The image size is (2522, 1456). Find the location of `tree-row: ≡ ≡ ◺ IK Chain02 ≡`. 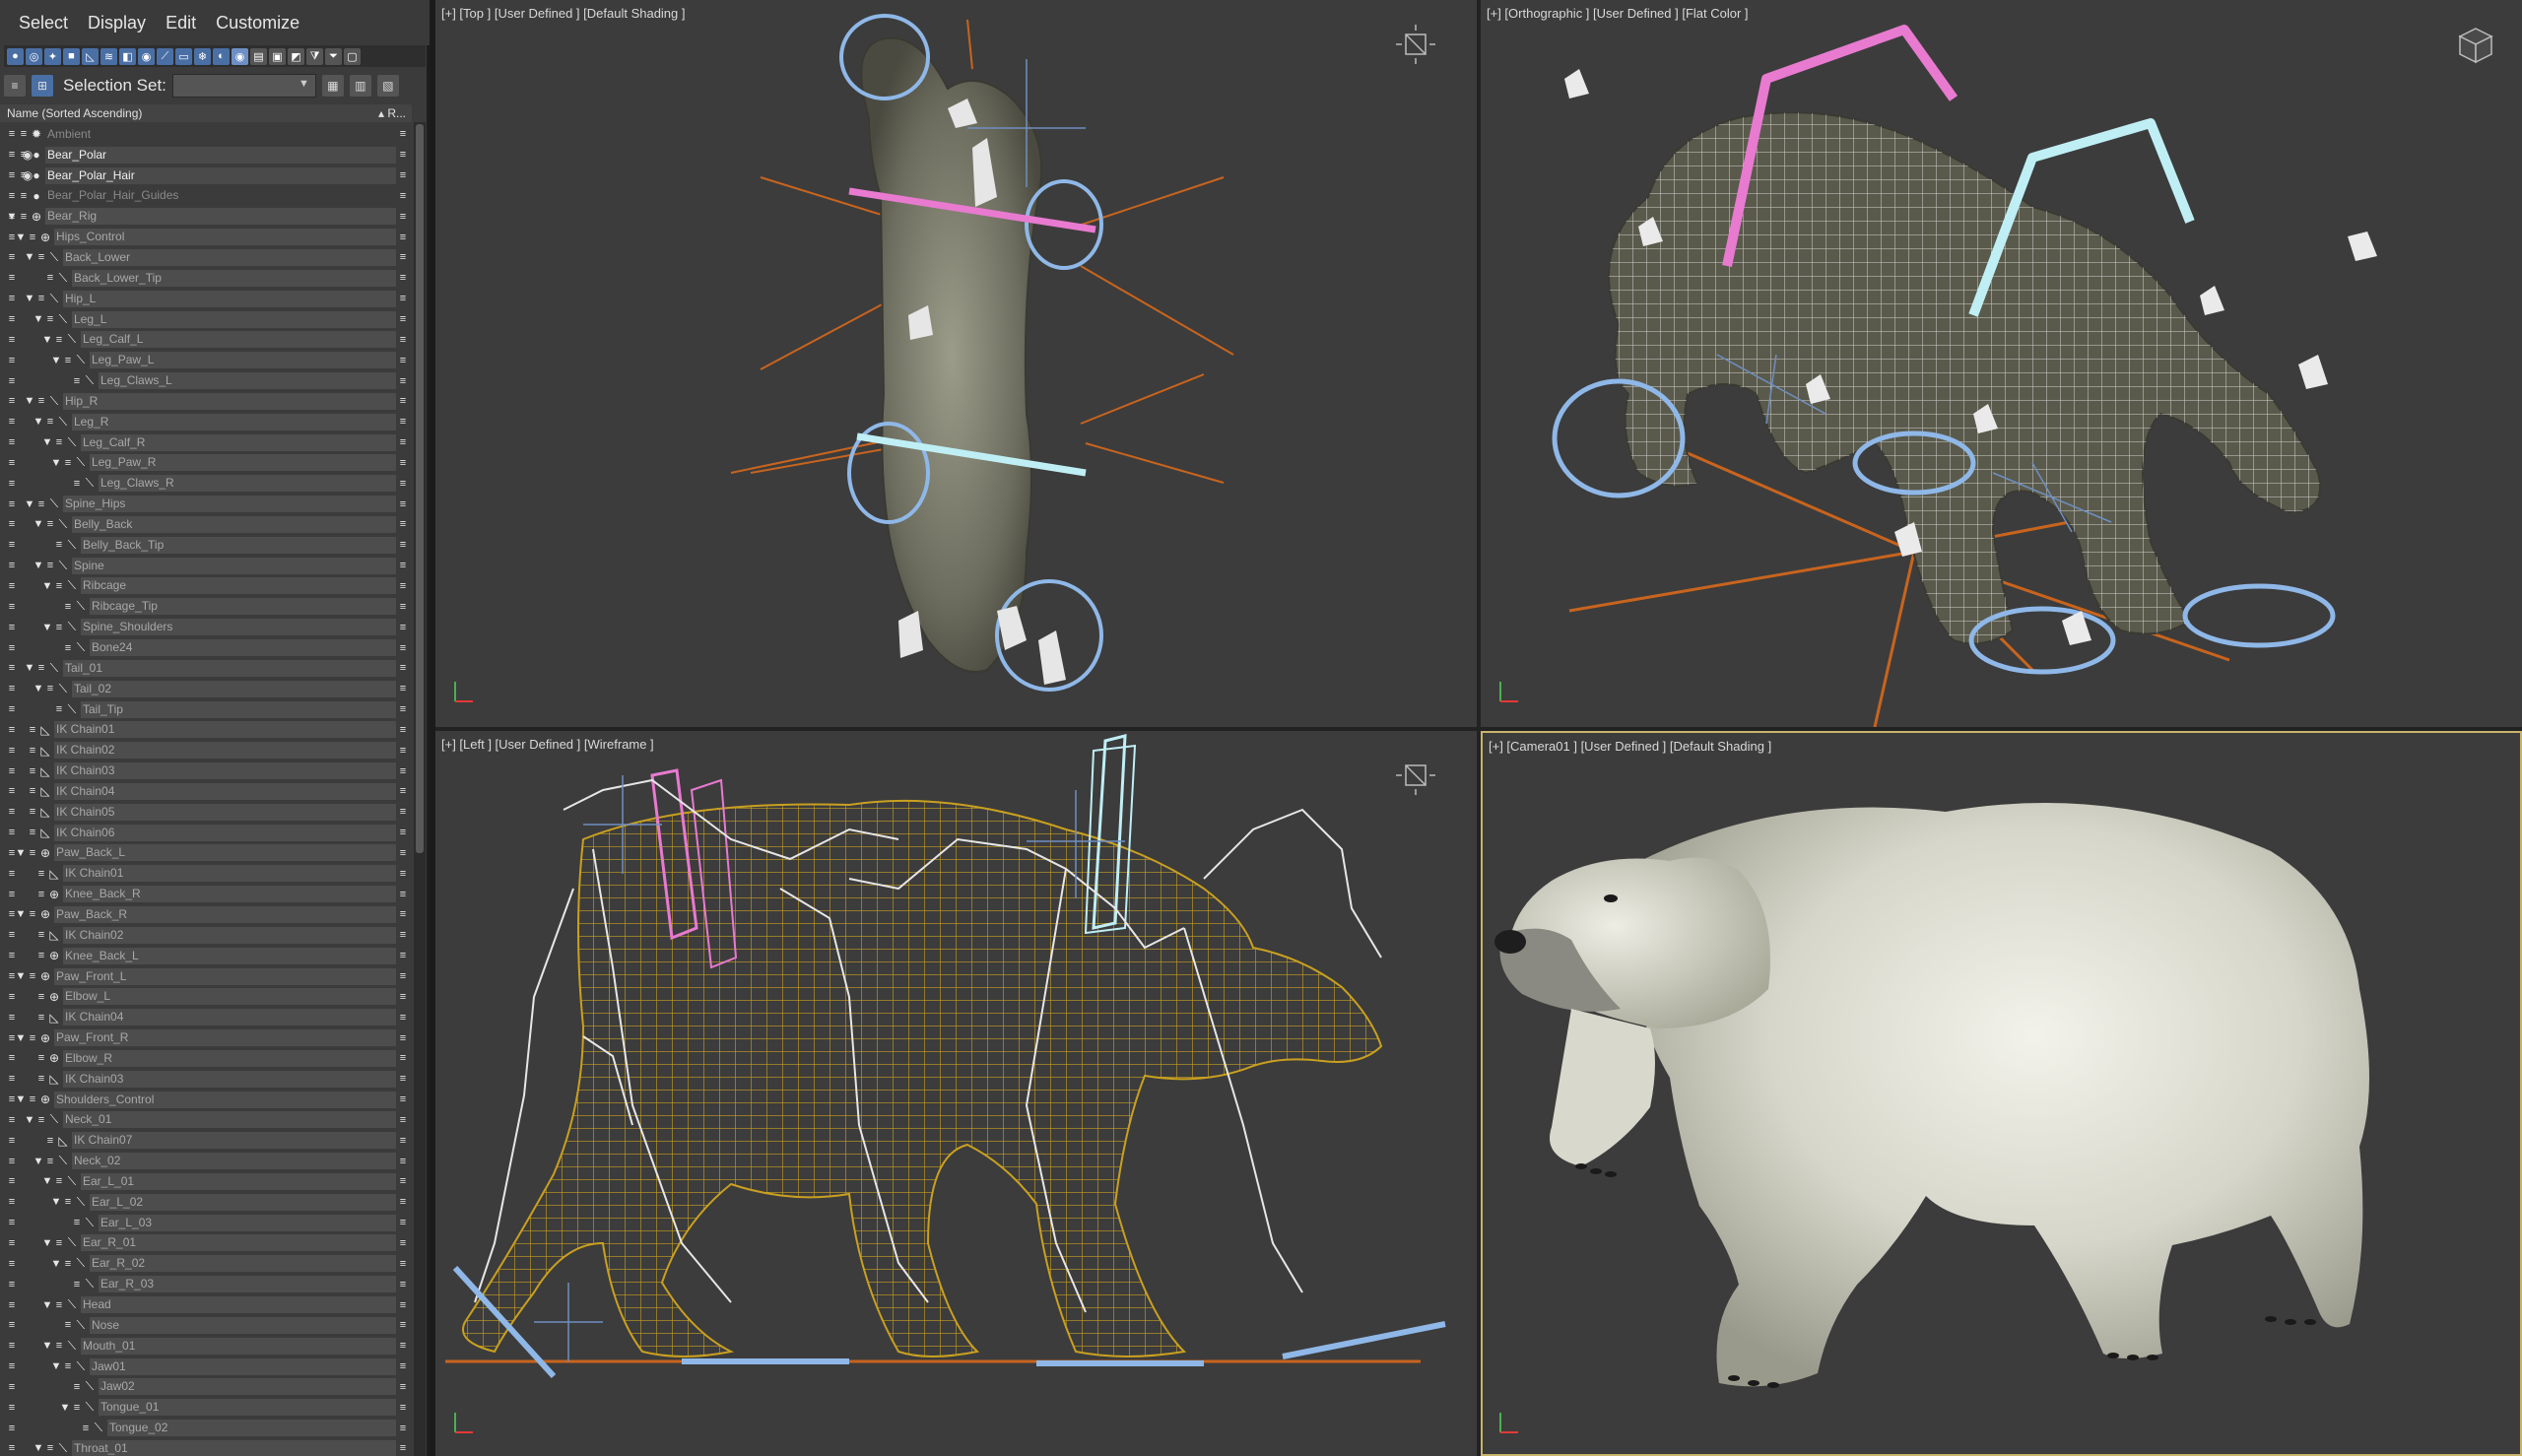

tree-row: ≡ ≡ ◺ IK Chain02 ≡ is located at coordinates (206, 750).